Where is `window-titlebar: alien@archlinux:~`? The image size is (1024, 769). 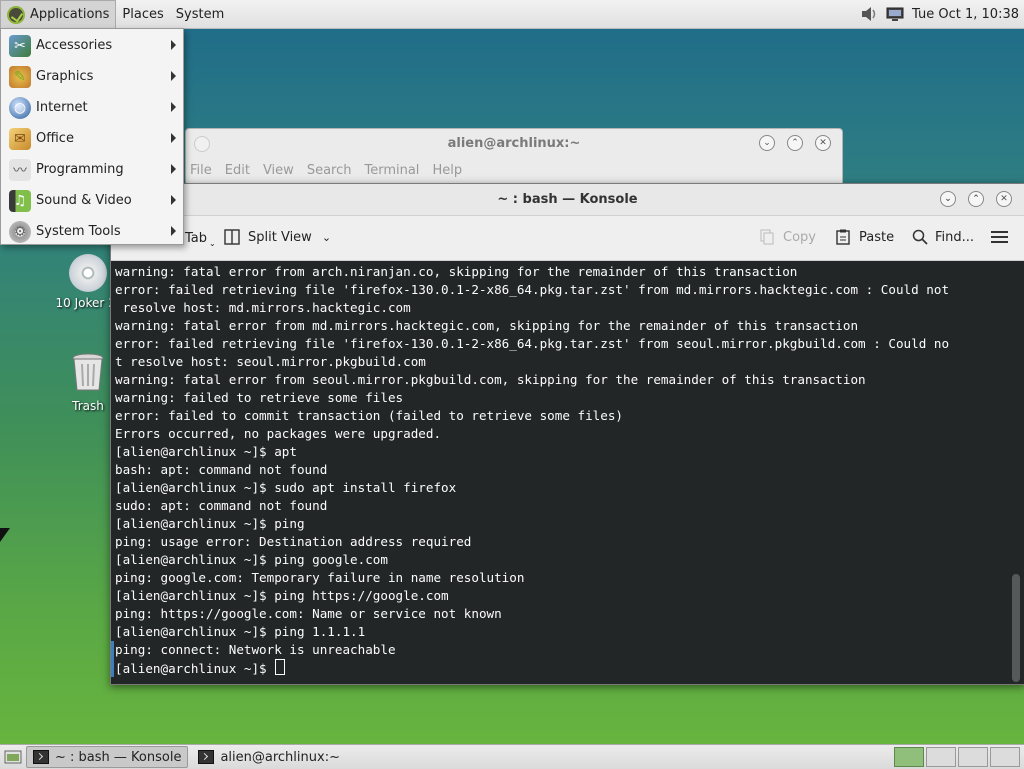 window-titlebar: alien@archlinux:~ is located at coordinates (514, 143).